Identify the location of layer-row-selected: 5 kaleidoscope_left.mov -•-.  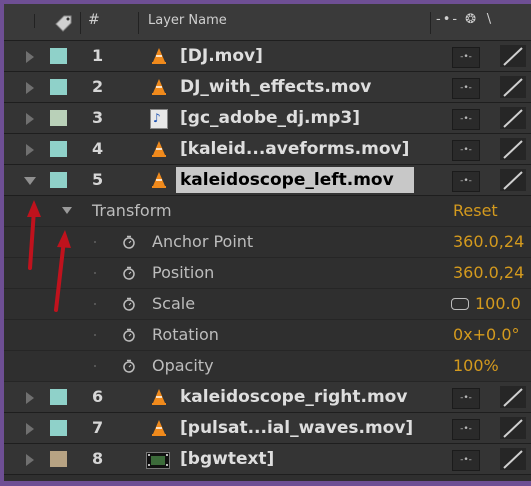
(267, 180).